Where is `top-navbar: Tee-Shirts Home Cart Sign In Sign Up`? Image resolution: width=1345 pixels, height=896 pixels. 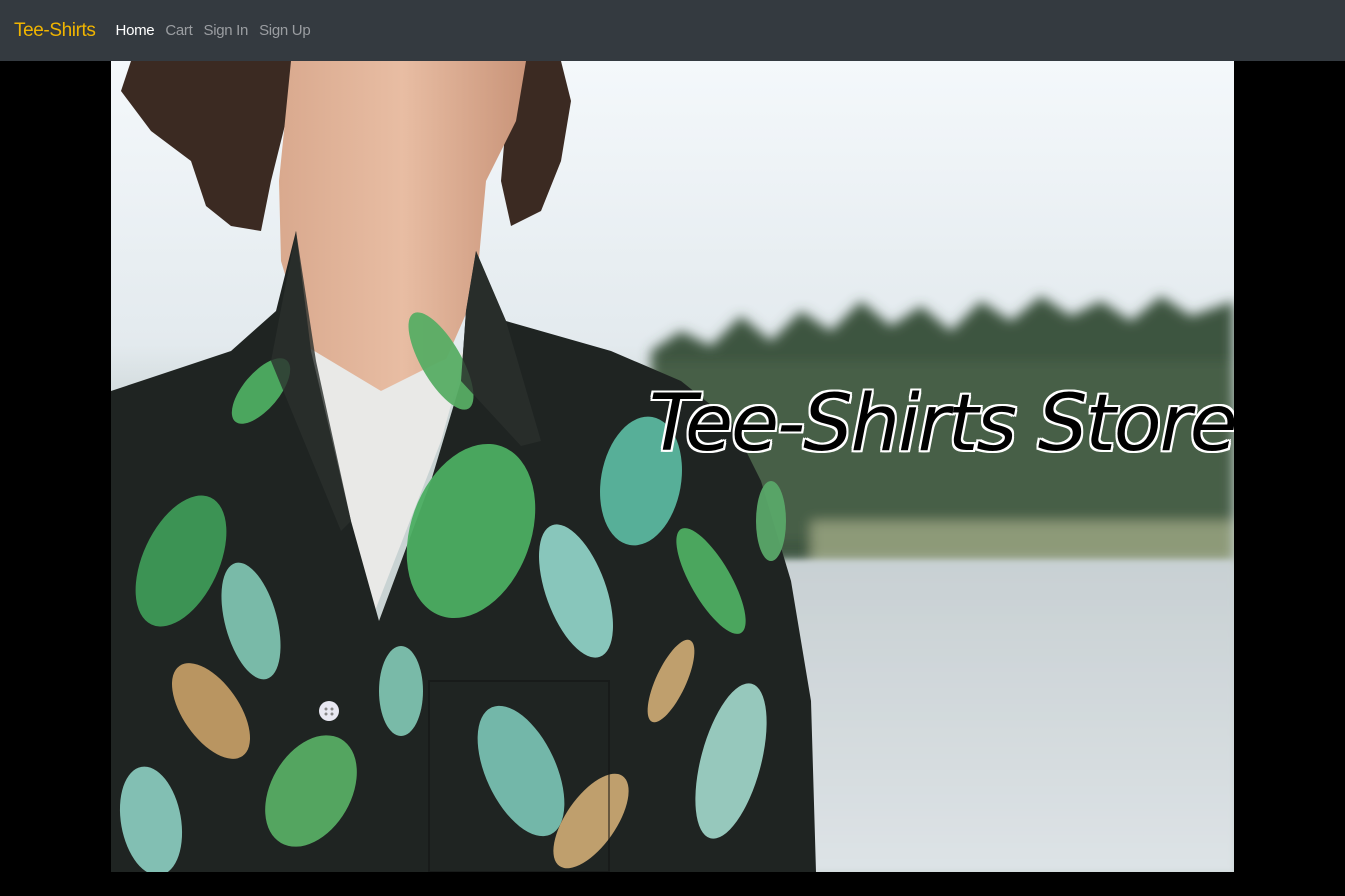 top-navbar: Tee-Shirts Home Cart Sign In Sign Up is located at coordinates (672, 30).